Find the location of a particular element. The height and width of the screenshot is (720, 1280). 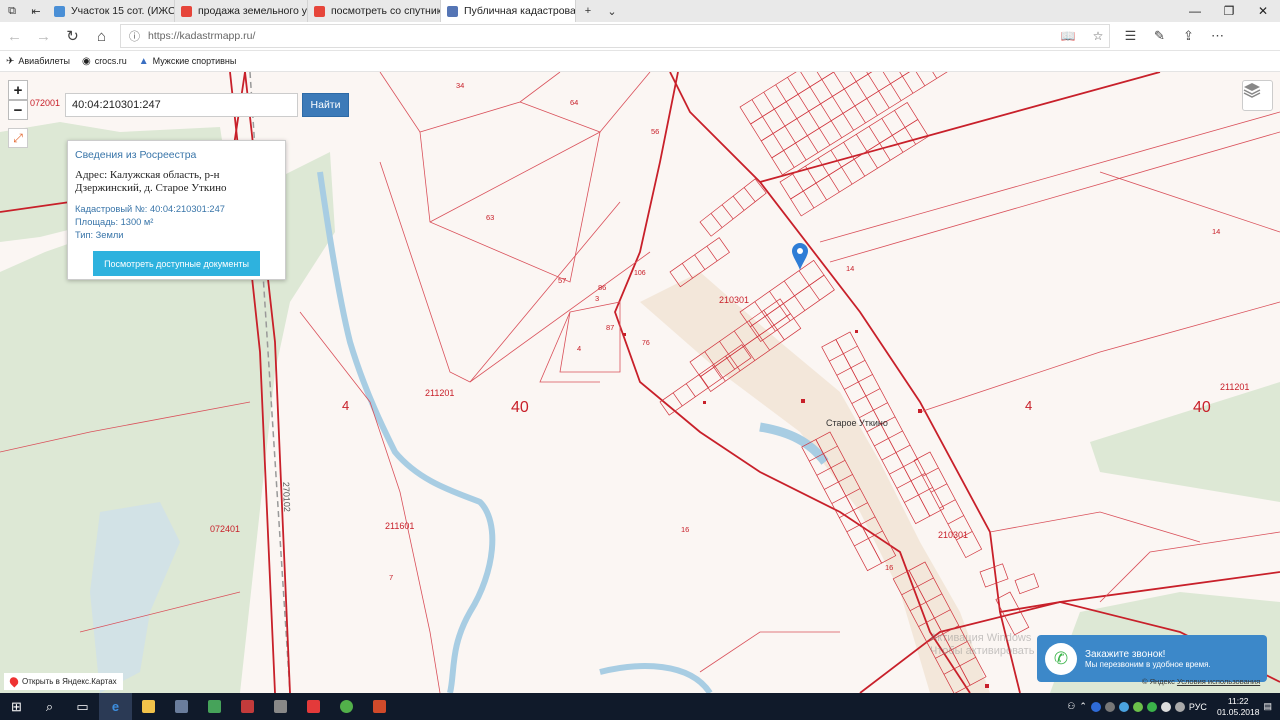

people-icon: ⚇ is located at coordinates (1071, 706).